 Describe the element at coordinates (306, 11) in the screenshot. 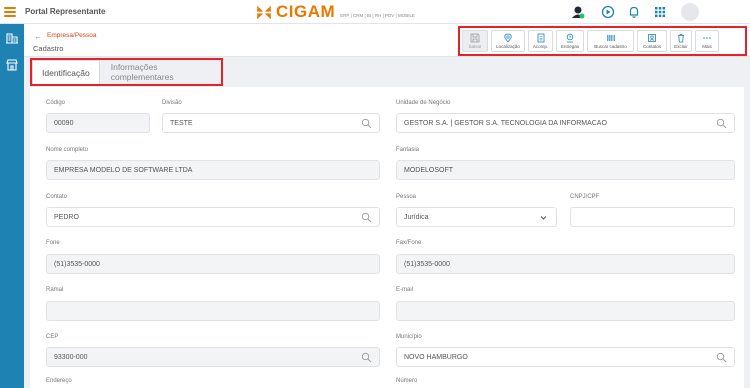

I see `logo-text: CIGAM` at that location.